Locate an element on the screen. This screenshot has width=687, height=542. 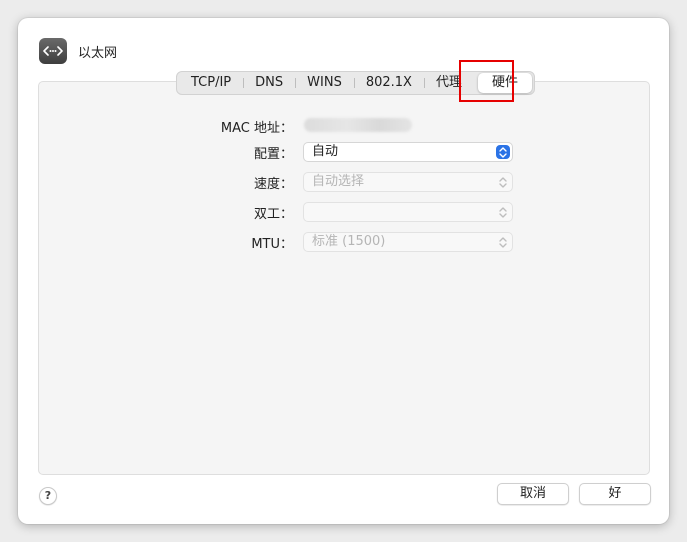
config-select-value: 自动 is located at coordinates (325, 151).